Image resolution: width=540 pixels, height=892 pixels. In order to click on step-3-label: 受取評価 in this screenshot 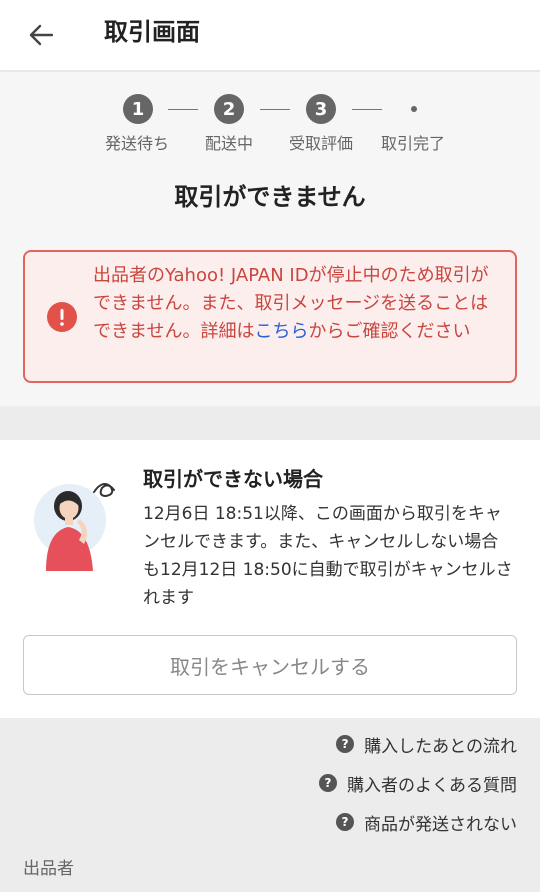, I will do `click(320, 143)`.